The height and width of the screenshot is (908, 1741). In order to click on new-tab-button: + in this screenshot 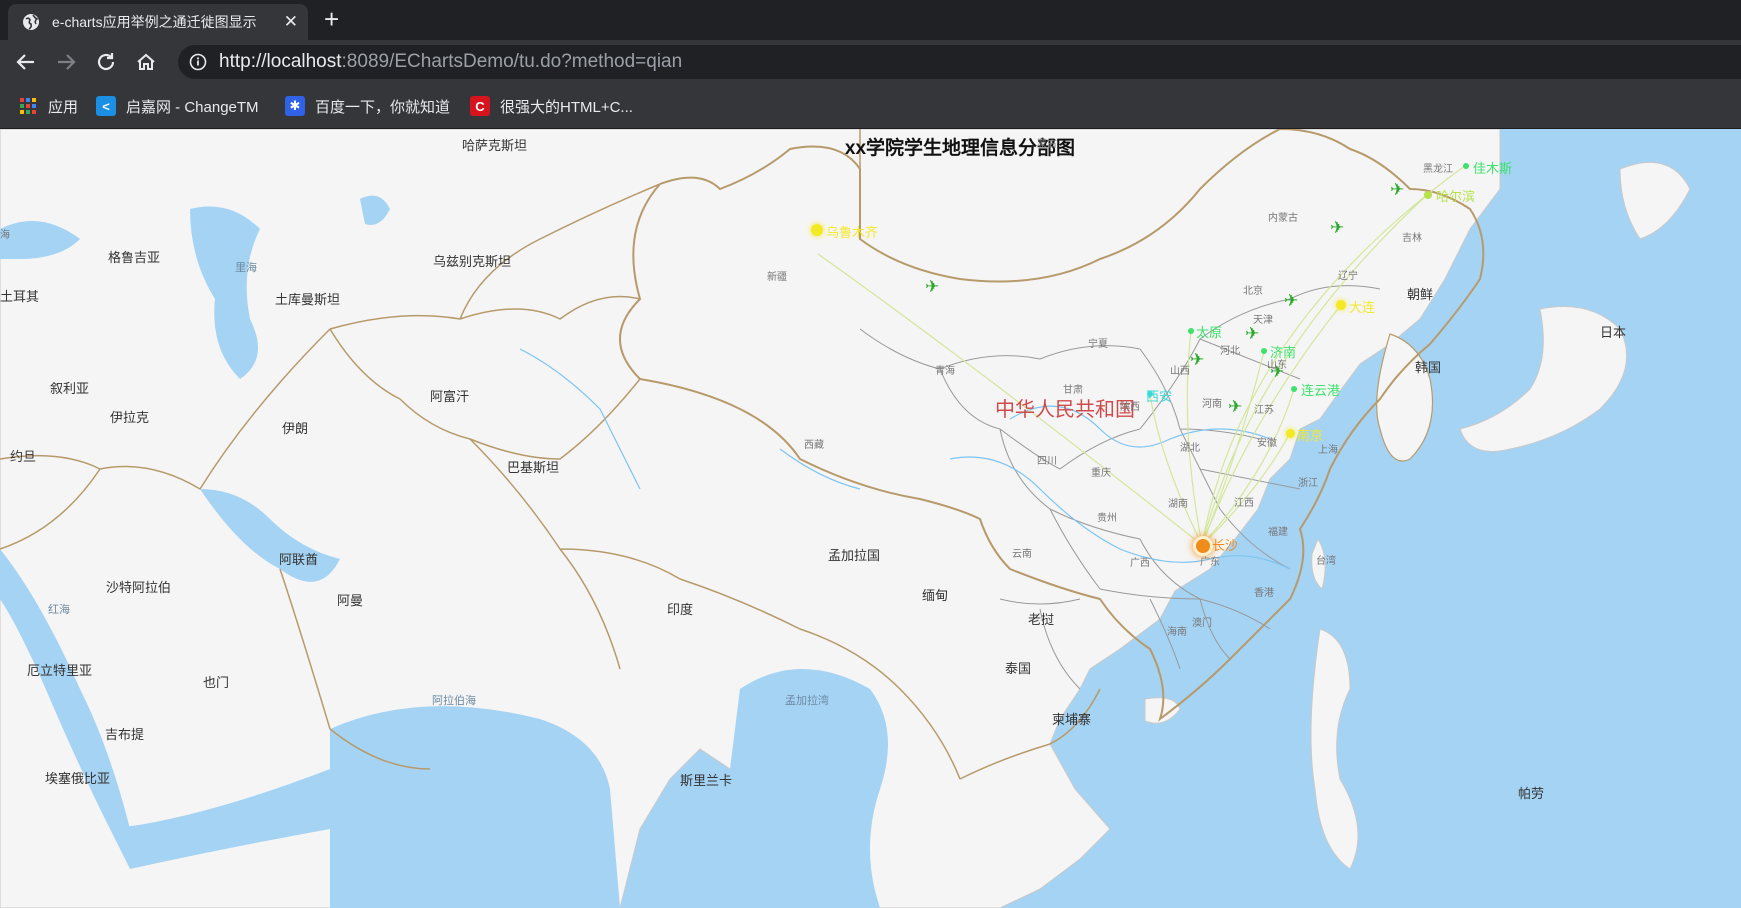, I will do `click(331, 19)`.